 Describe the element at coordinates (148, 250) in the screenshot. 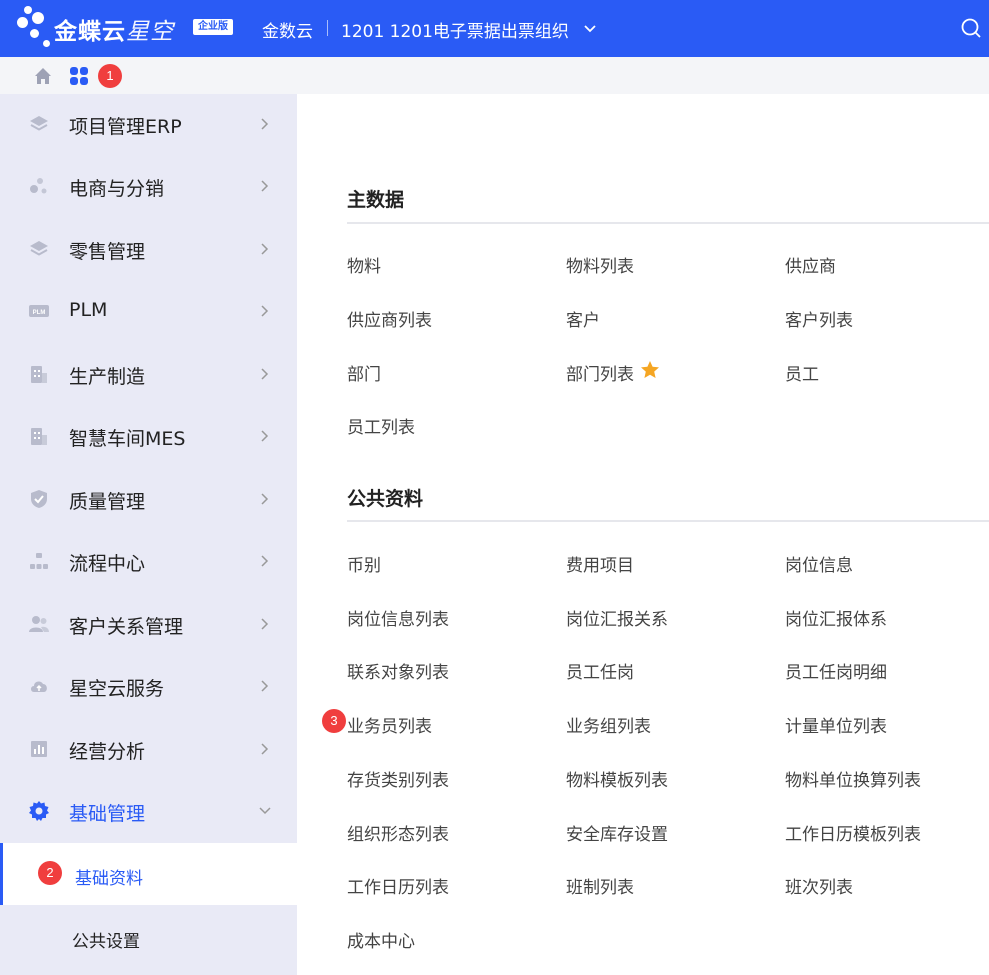

I see `sidebar-item-retail: 零售管理` at that location.